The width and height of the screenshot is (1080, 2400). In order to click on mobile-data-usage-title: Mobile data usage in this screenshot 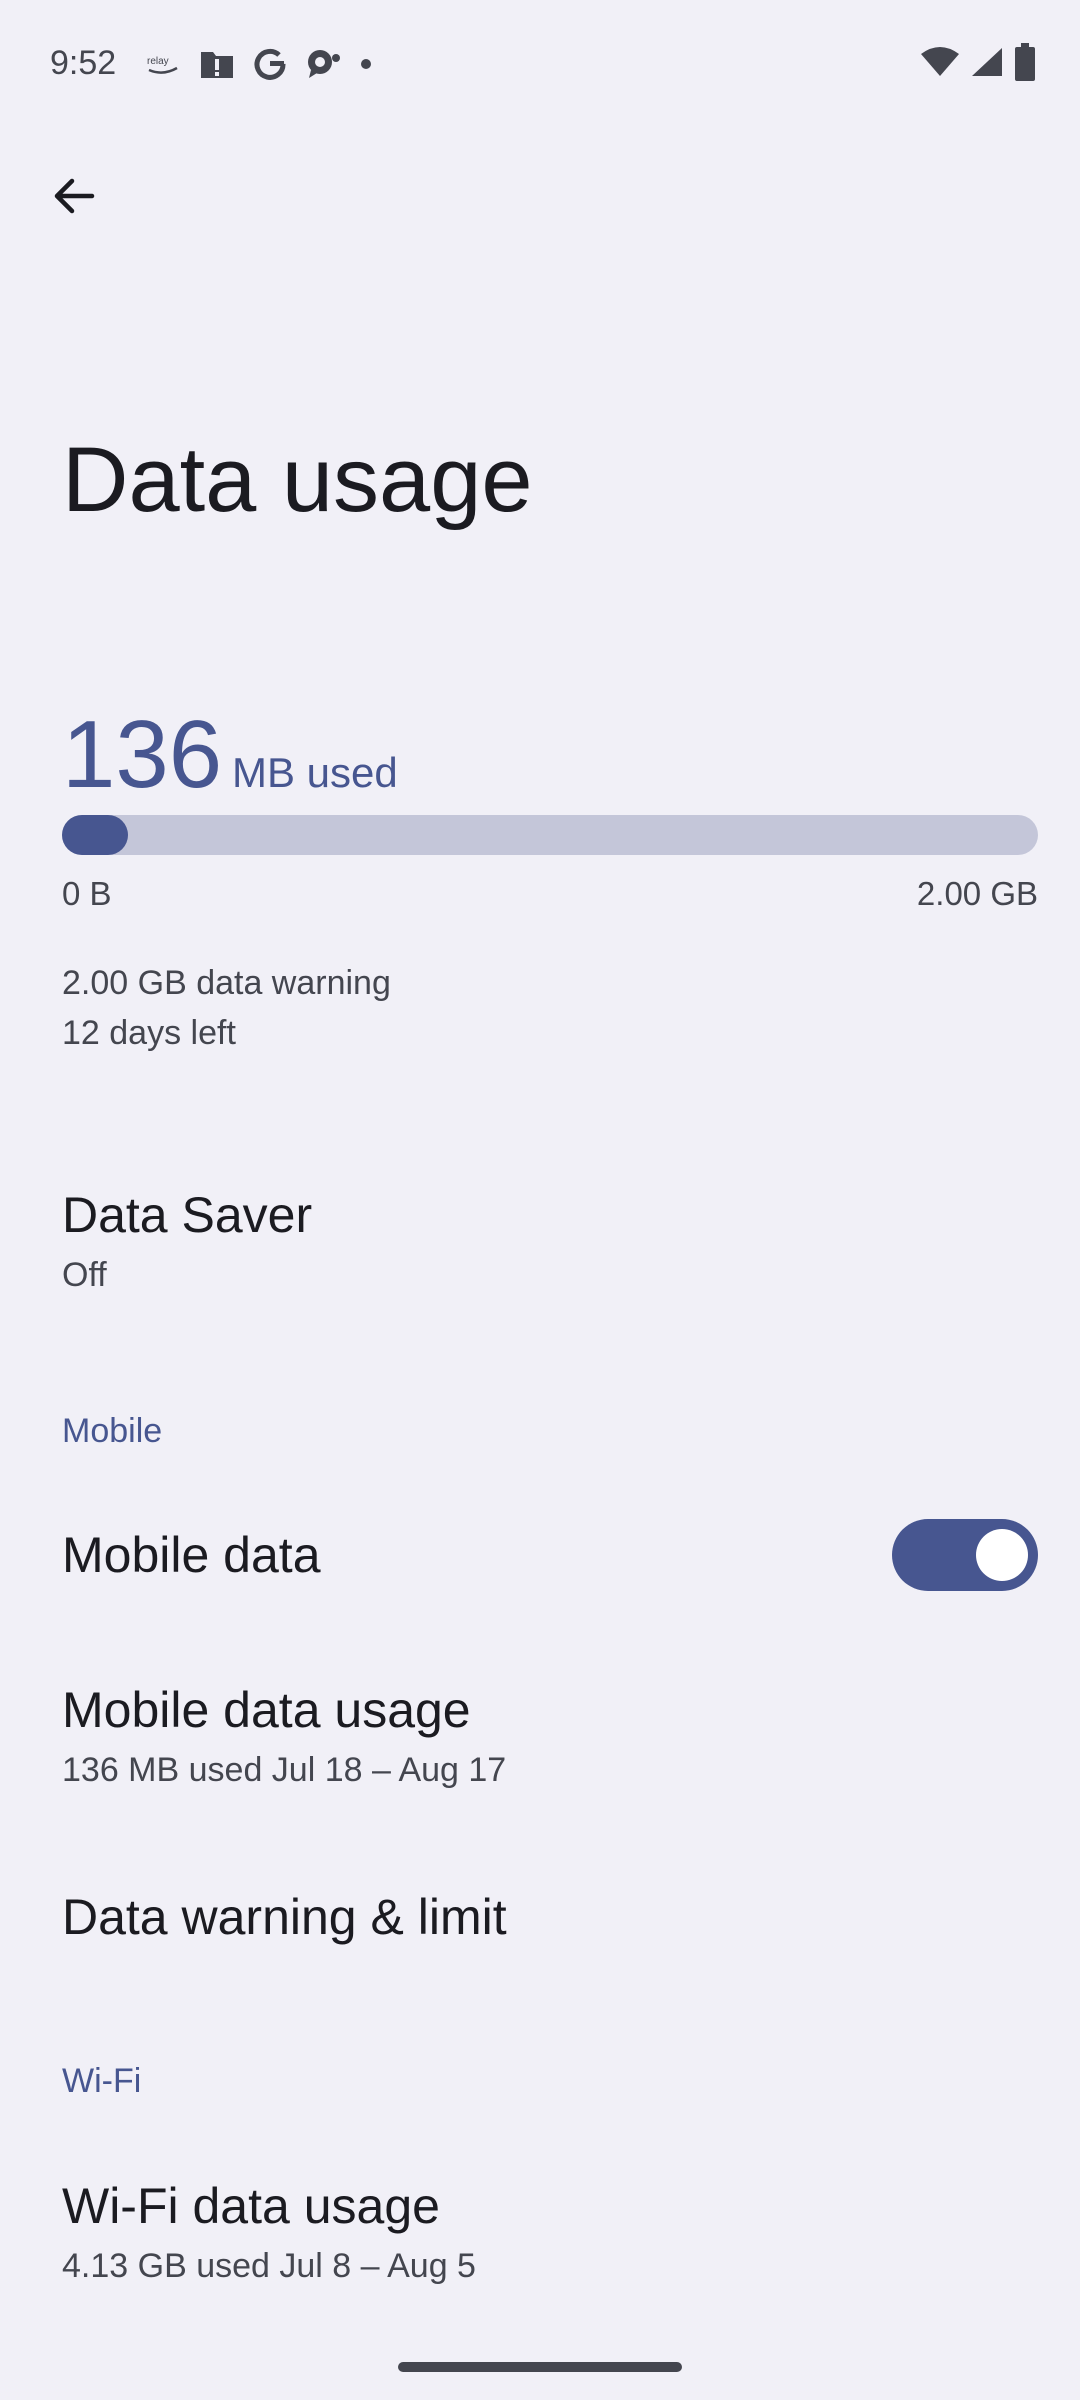, I will do `click(266, 1710)`.